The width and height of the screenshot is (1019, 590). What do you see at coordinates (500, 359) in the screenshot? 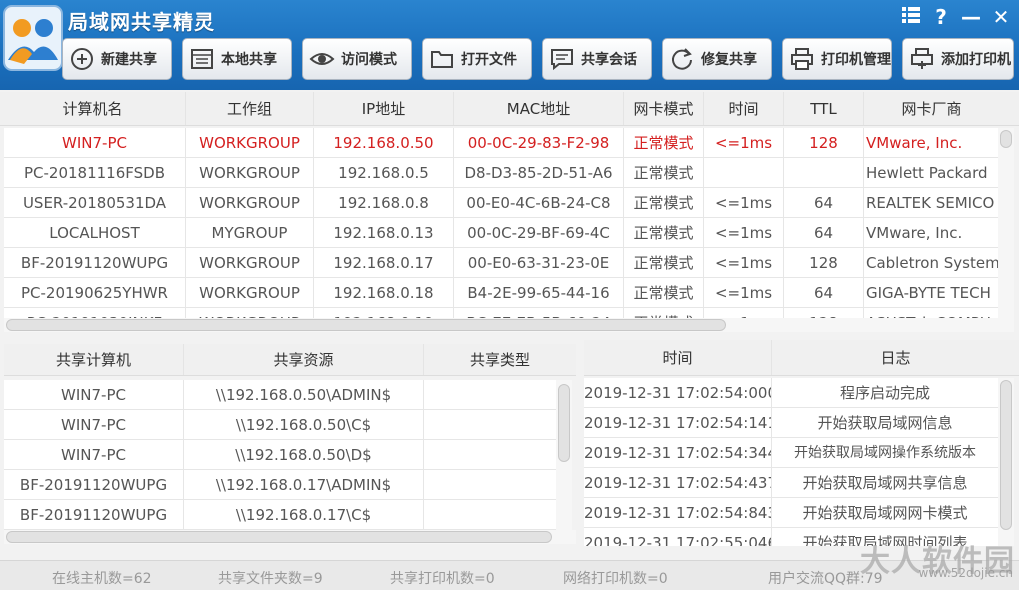
I see `column-header: 共享类型` at bounding box center [500, 359].